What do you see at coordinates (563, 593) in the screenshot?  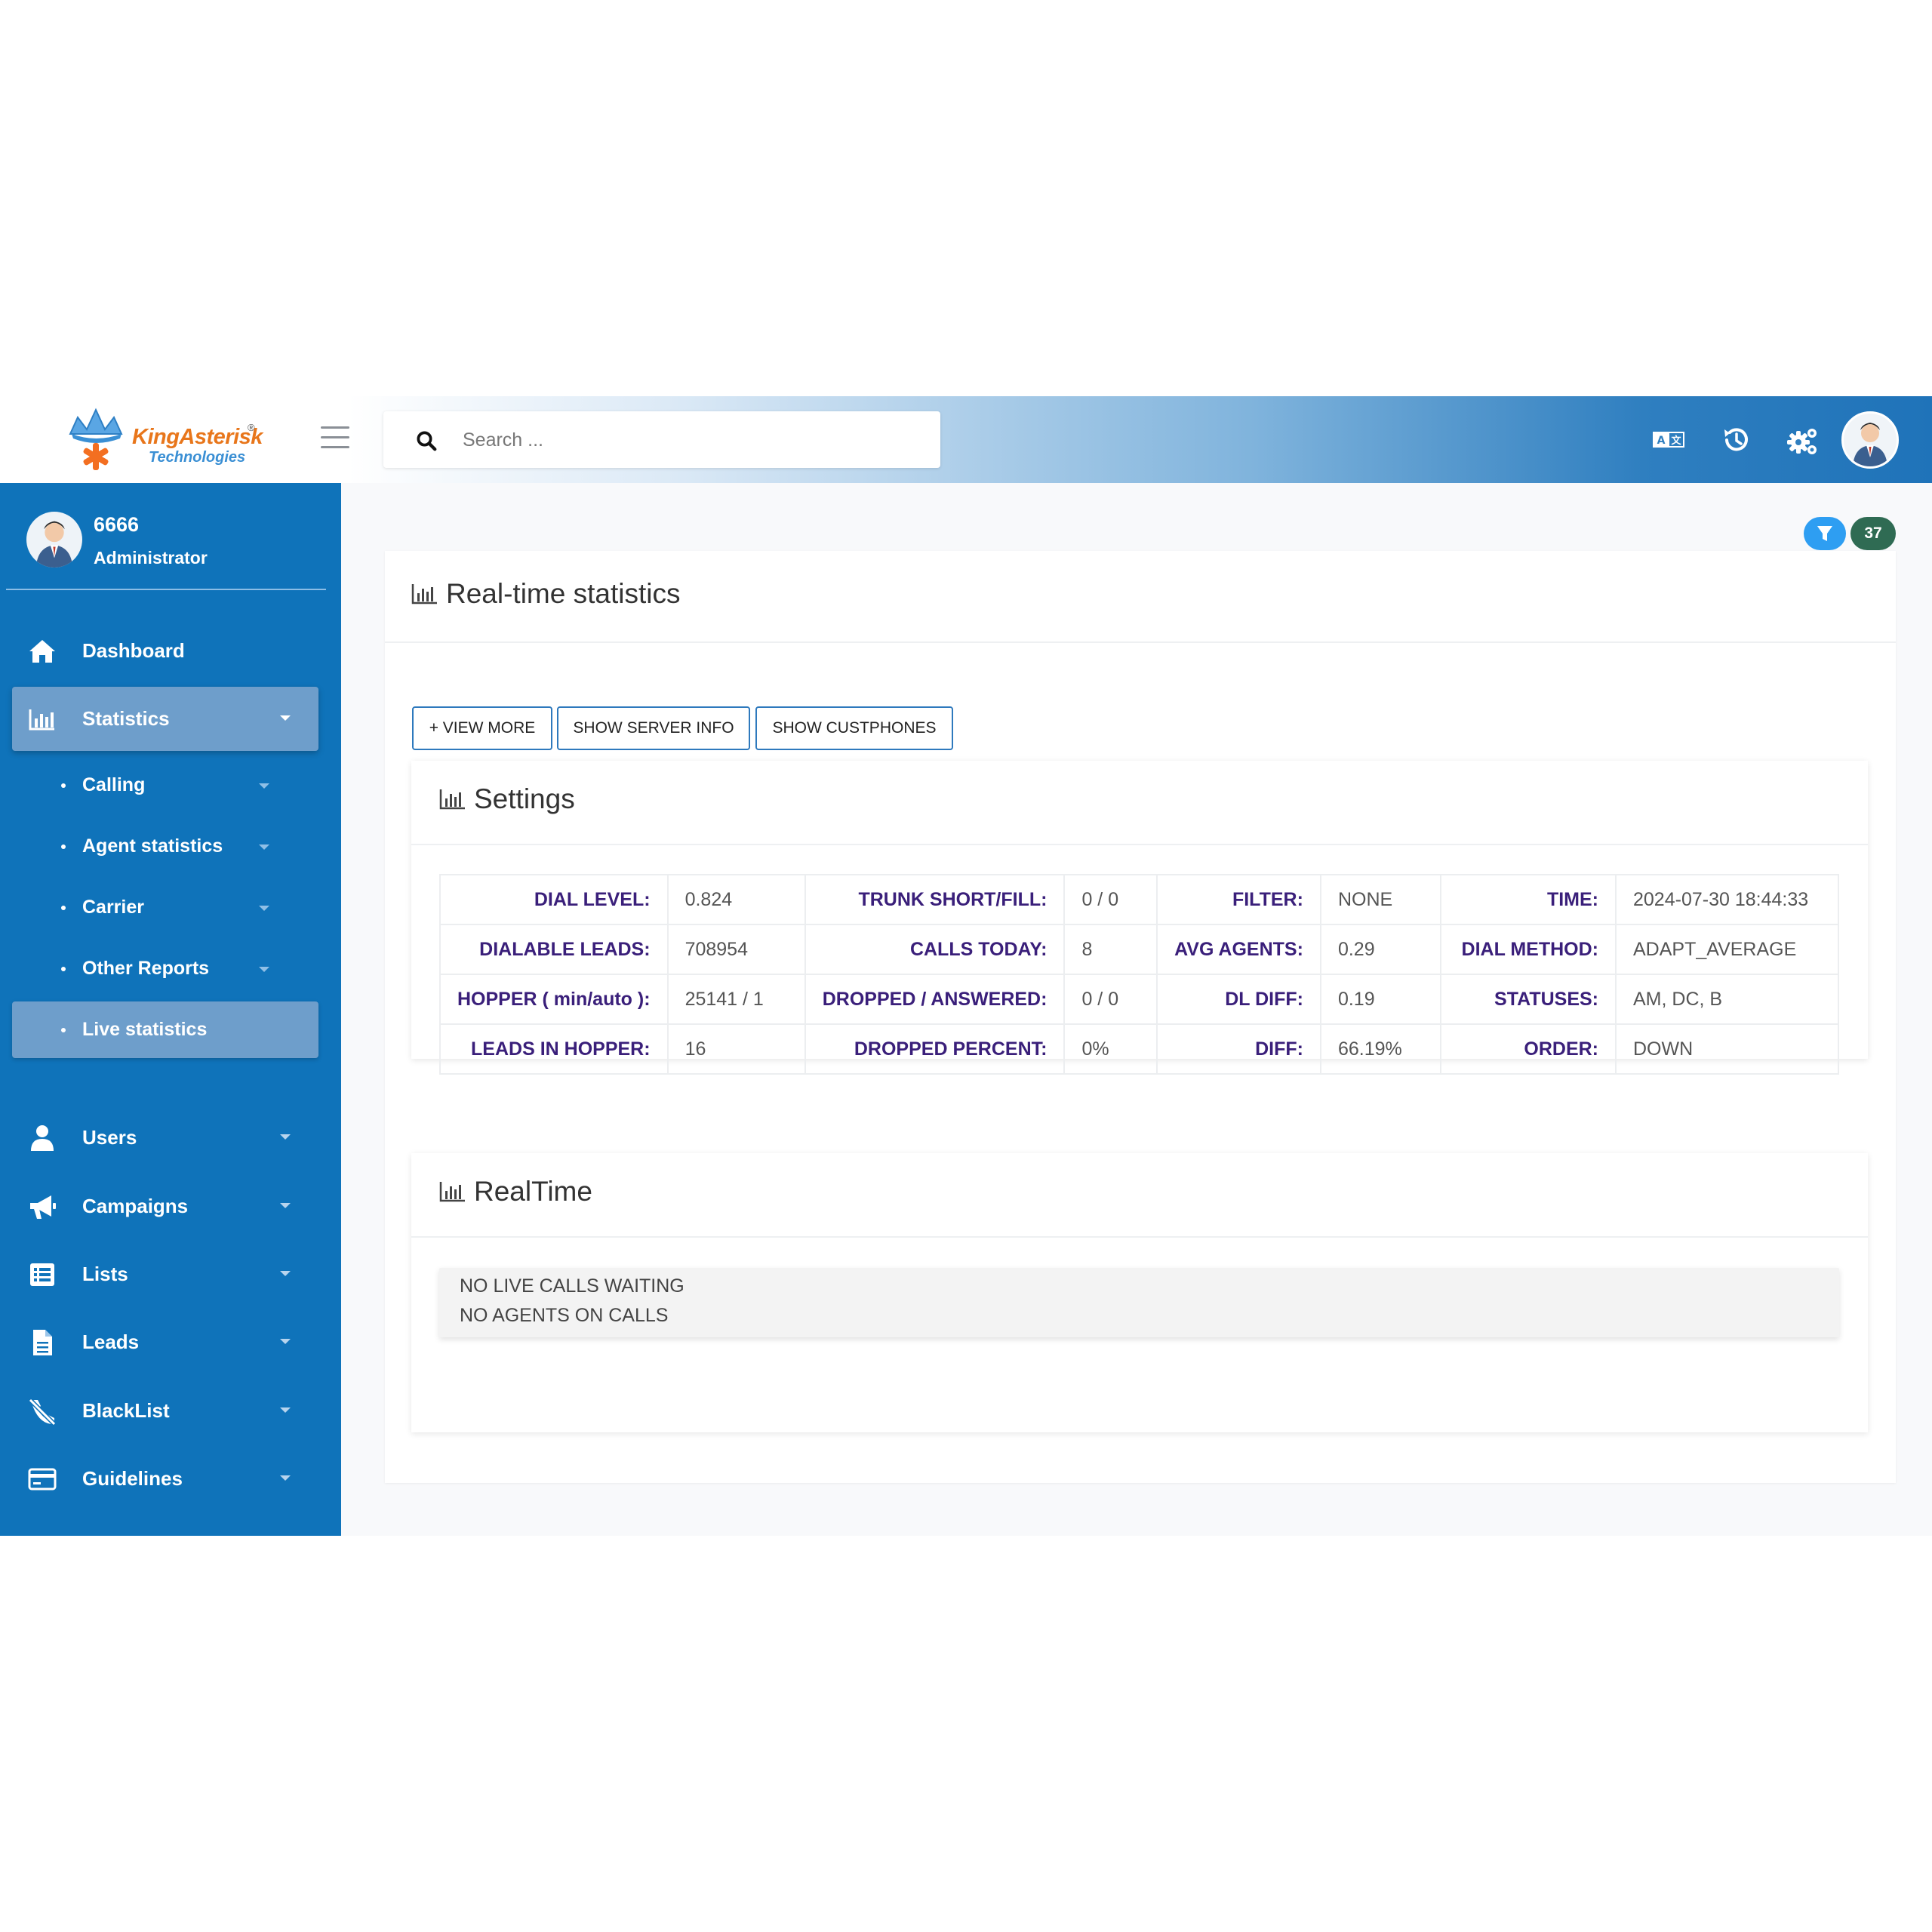 I see `page-title-text: Real-time statistics` at bounding box center [563, 593].